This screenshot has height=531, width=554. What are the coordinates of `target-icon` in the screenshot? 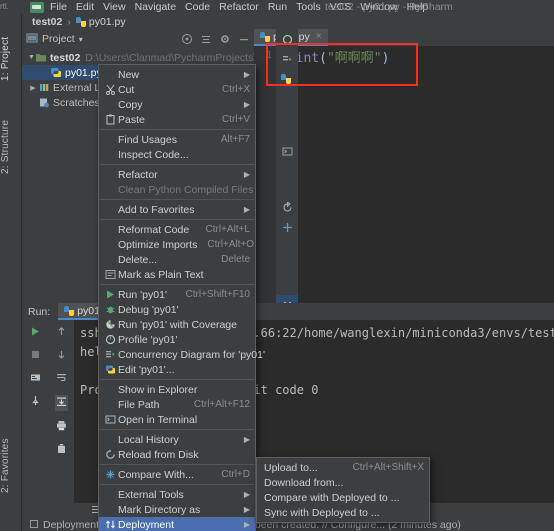 It's located at (187, 39).